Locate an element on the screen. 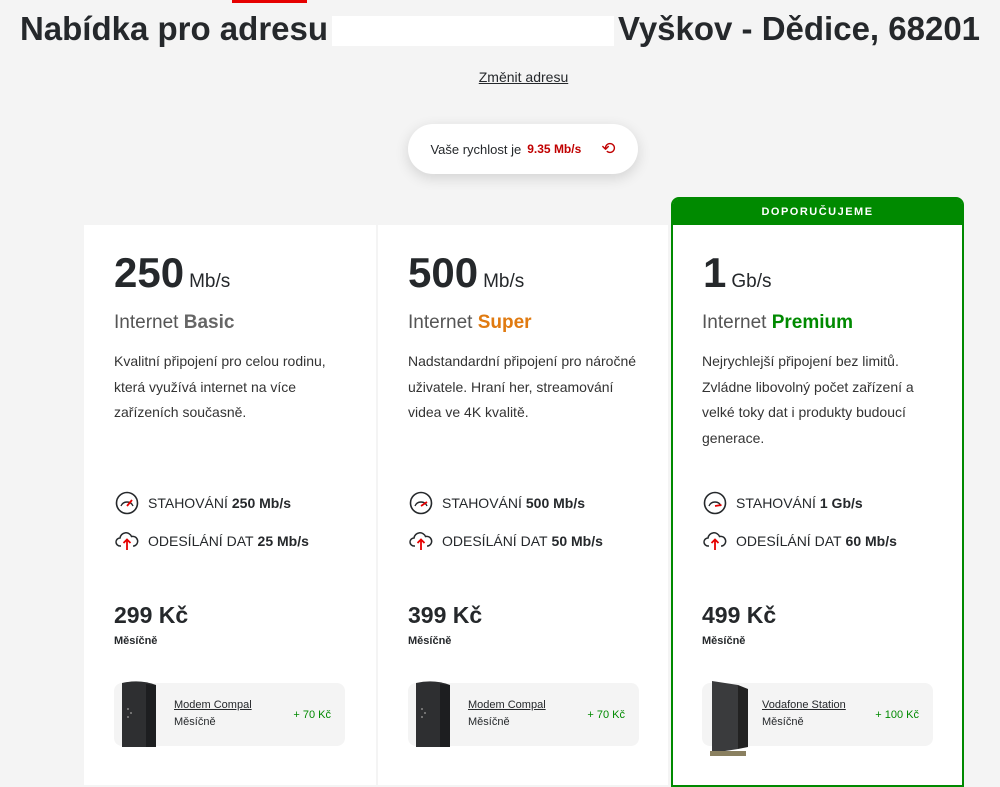  plan-speed: 1 Gb/s is located at coordinates (737, 273).